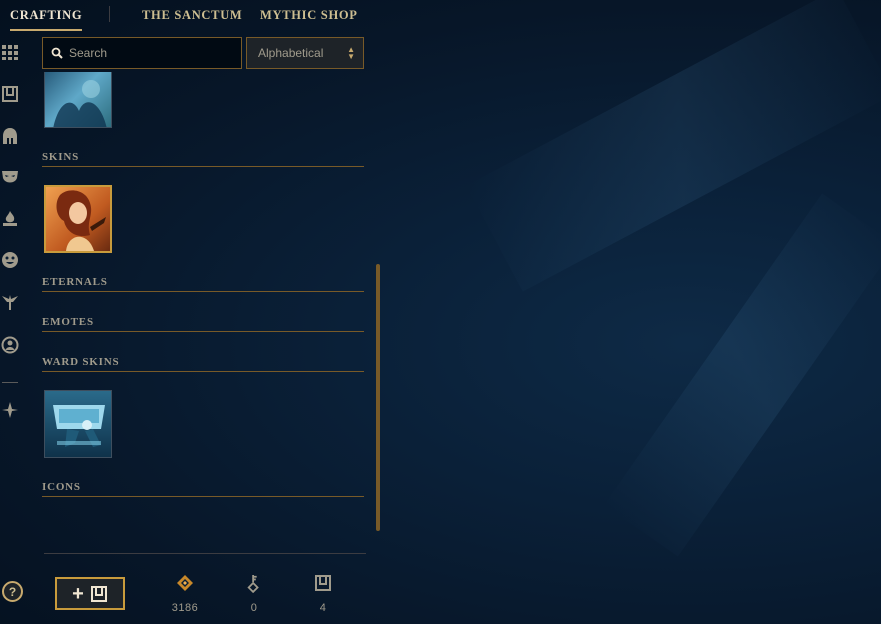 This screenshot has width=881, height=624. What do you see at coordinates (309, 15) in the screenshot?
I see `tab-mythic-shop: MYTHIC SHOP` at bounding box center [309, 15].